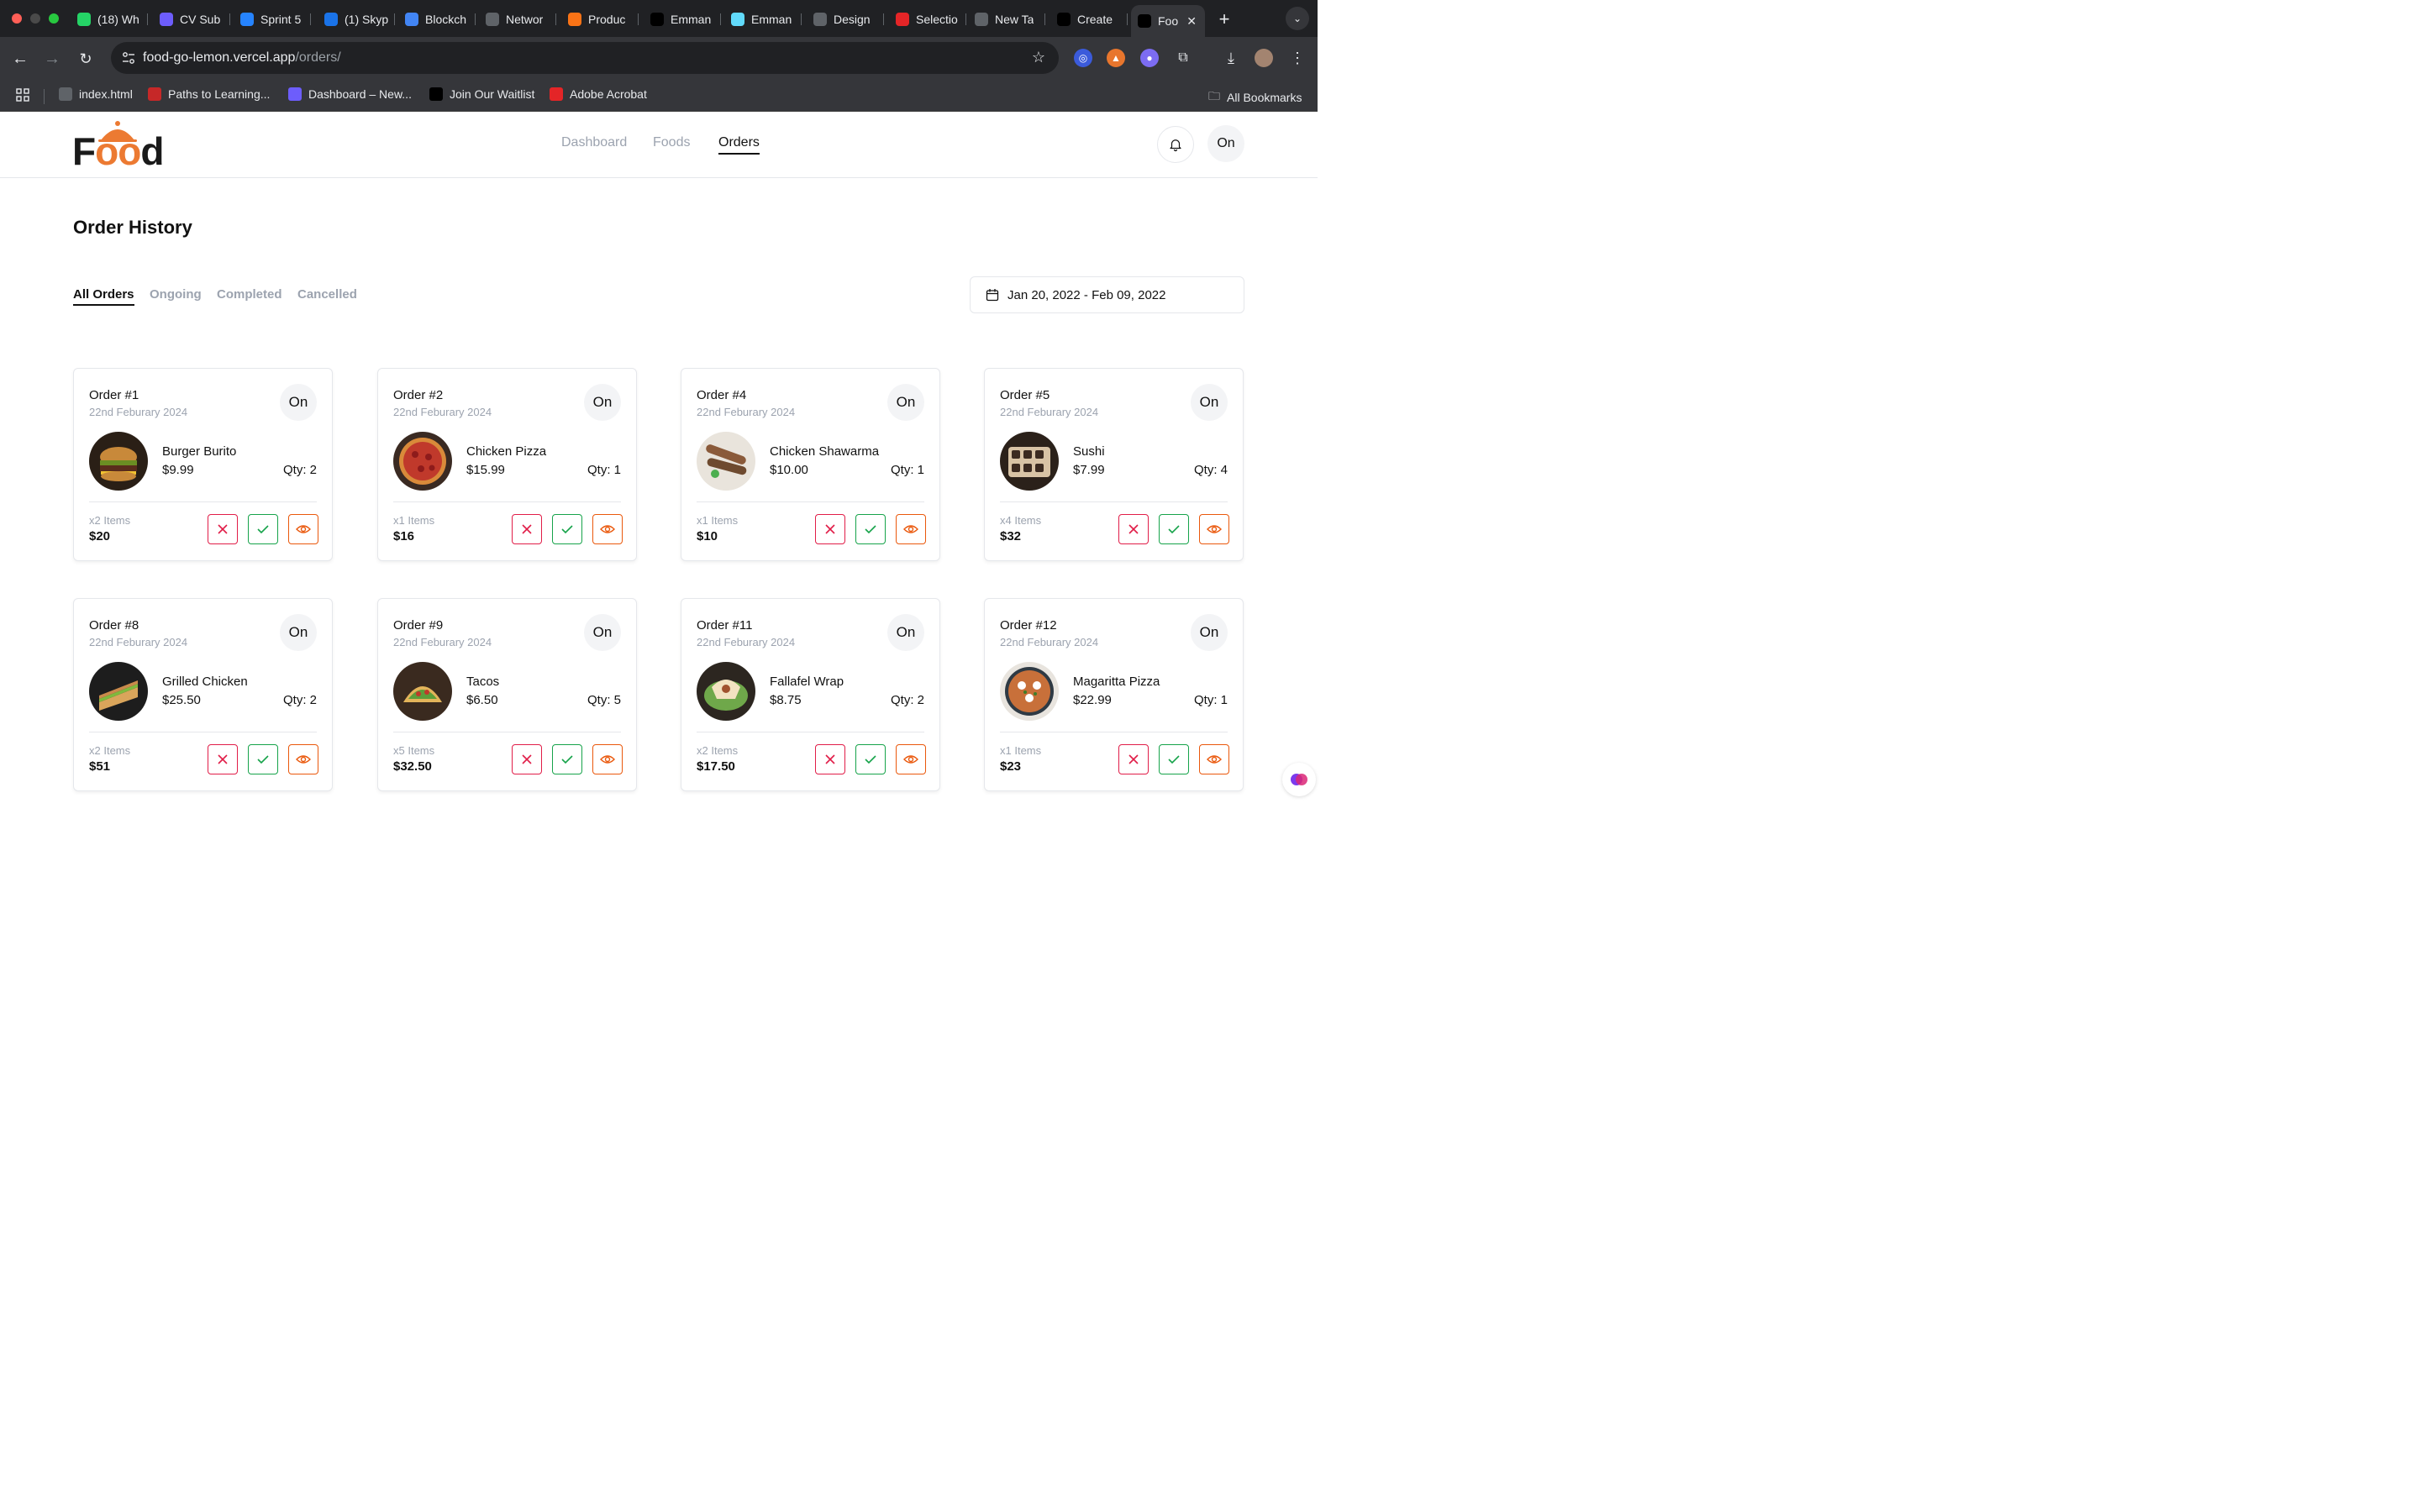 The height and width of the screenshot is (1512, 2420). Describe the element at coordinates (96, 94) in the screenshot. I see `bookmark-item: index.html` at that location.